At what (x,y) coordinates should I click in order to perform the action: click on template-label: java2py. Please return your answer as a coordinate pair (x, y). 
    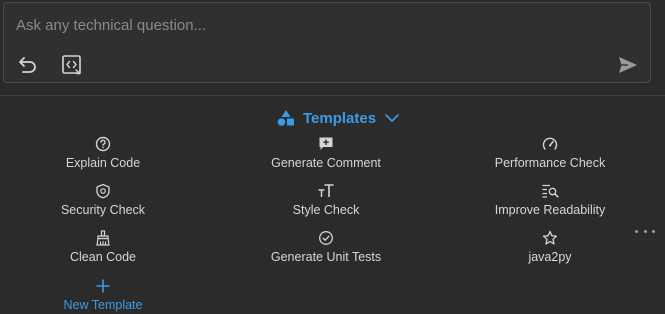
    Looking at the image, I should click on (550, 257).